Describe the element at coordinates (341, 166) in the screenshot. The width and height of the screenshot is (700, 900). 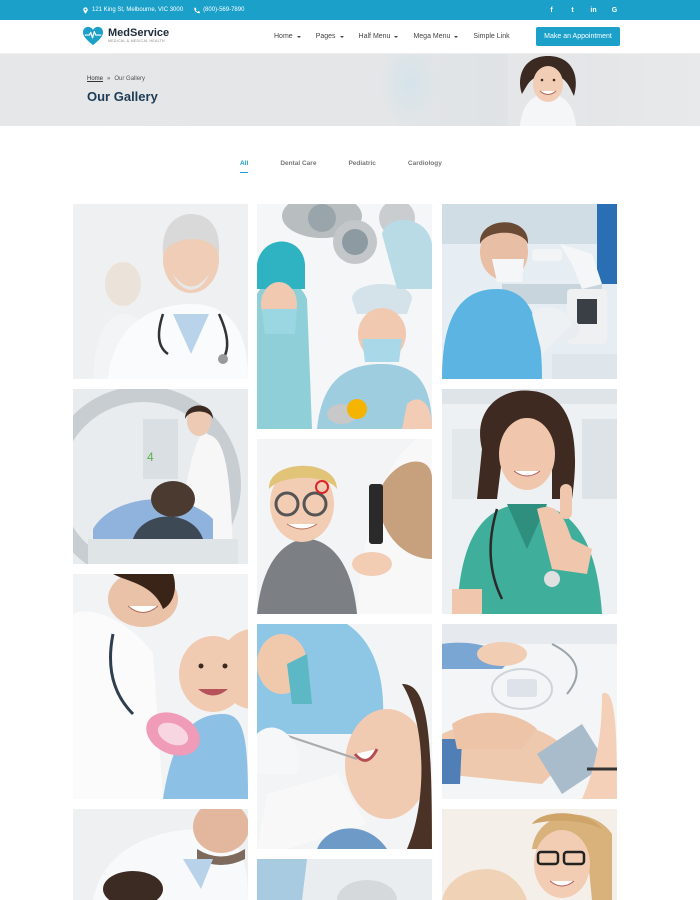
I see `gallery-filters: All Dental Care Pediatric Cardiology` at that location.